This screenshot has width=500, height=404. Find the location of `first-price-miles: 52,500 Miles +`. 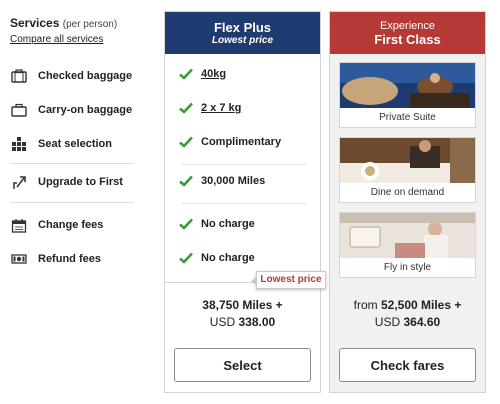

first-price-miles: 52,500 Miles + is located at coordinates (421, 305).